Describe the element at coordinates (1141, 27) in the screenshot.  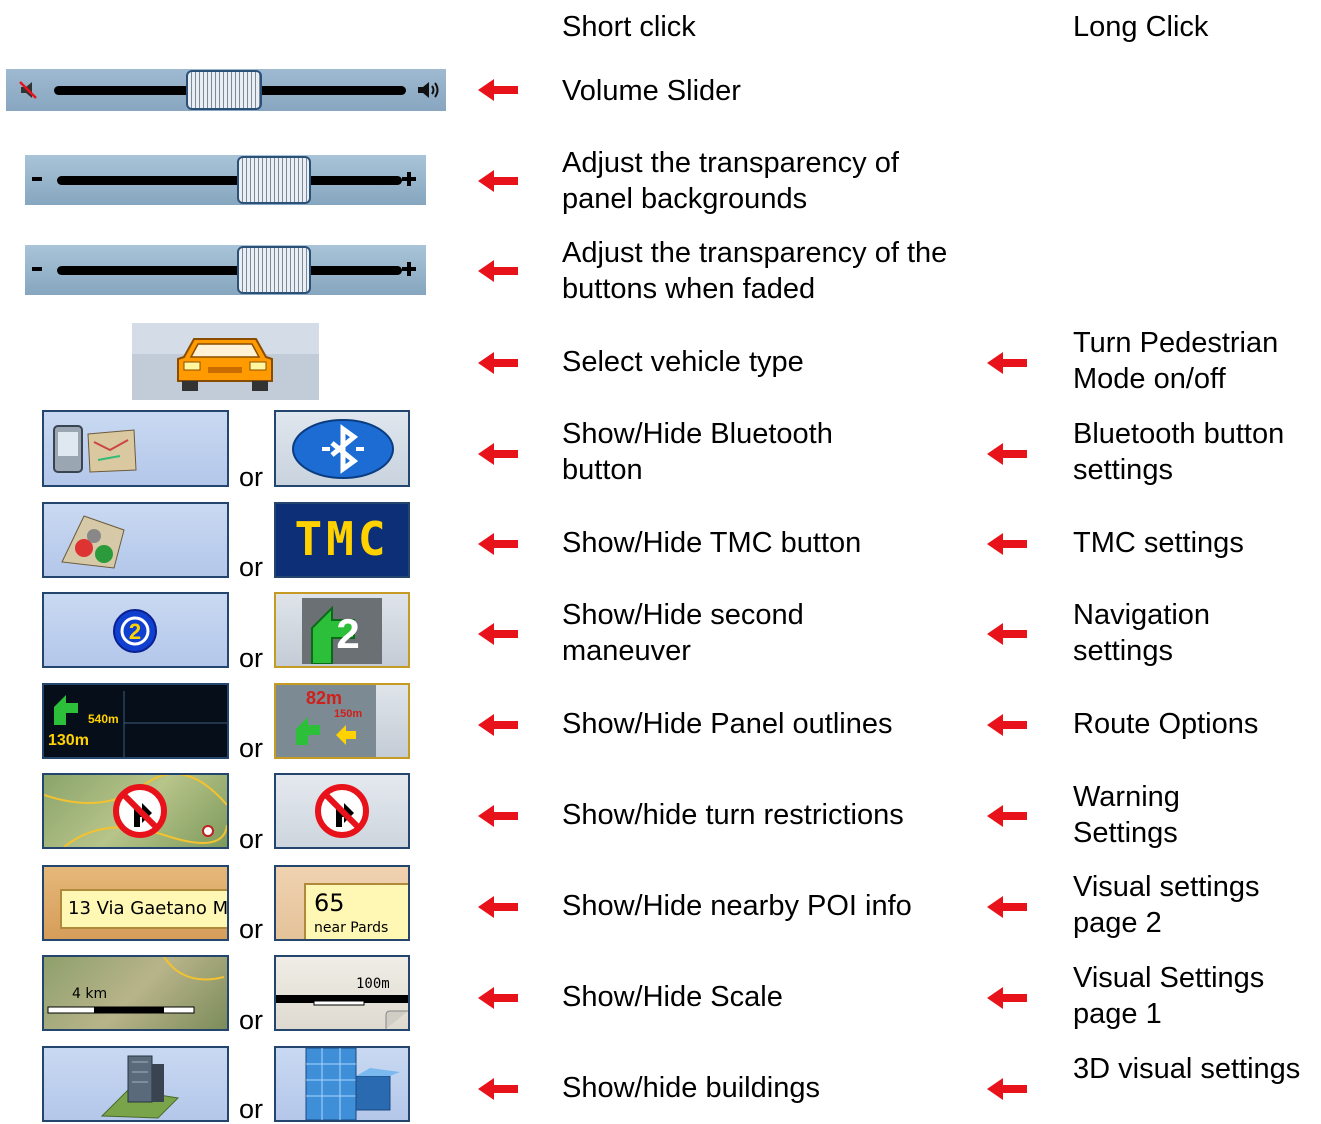
I see `long-click-header: Long Click` at that location.